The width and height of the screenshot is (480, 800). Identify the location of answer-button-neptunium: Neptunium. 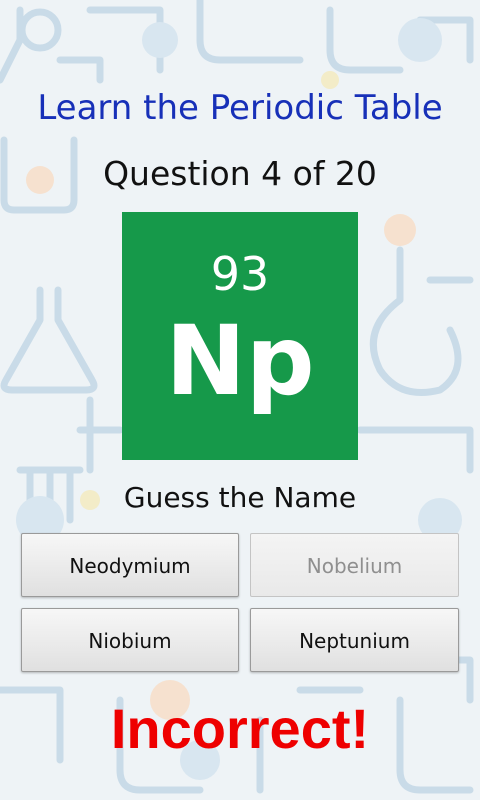
(354, 640).